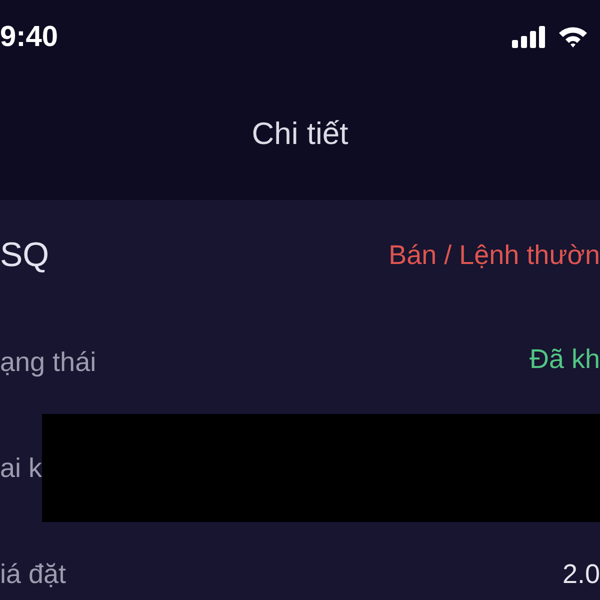 This screenshot has height=600, width=600. I want to click on signal-icon, so click(530, 37).